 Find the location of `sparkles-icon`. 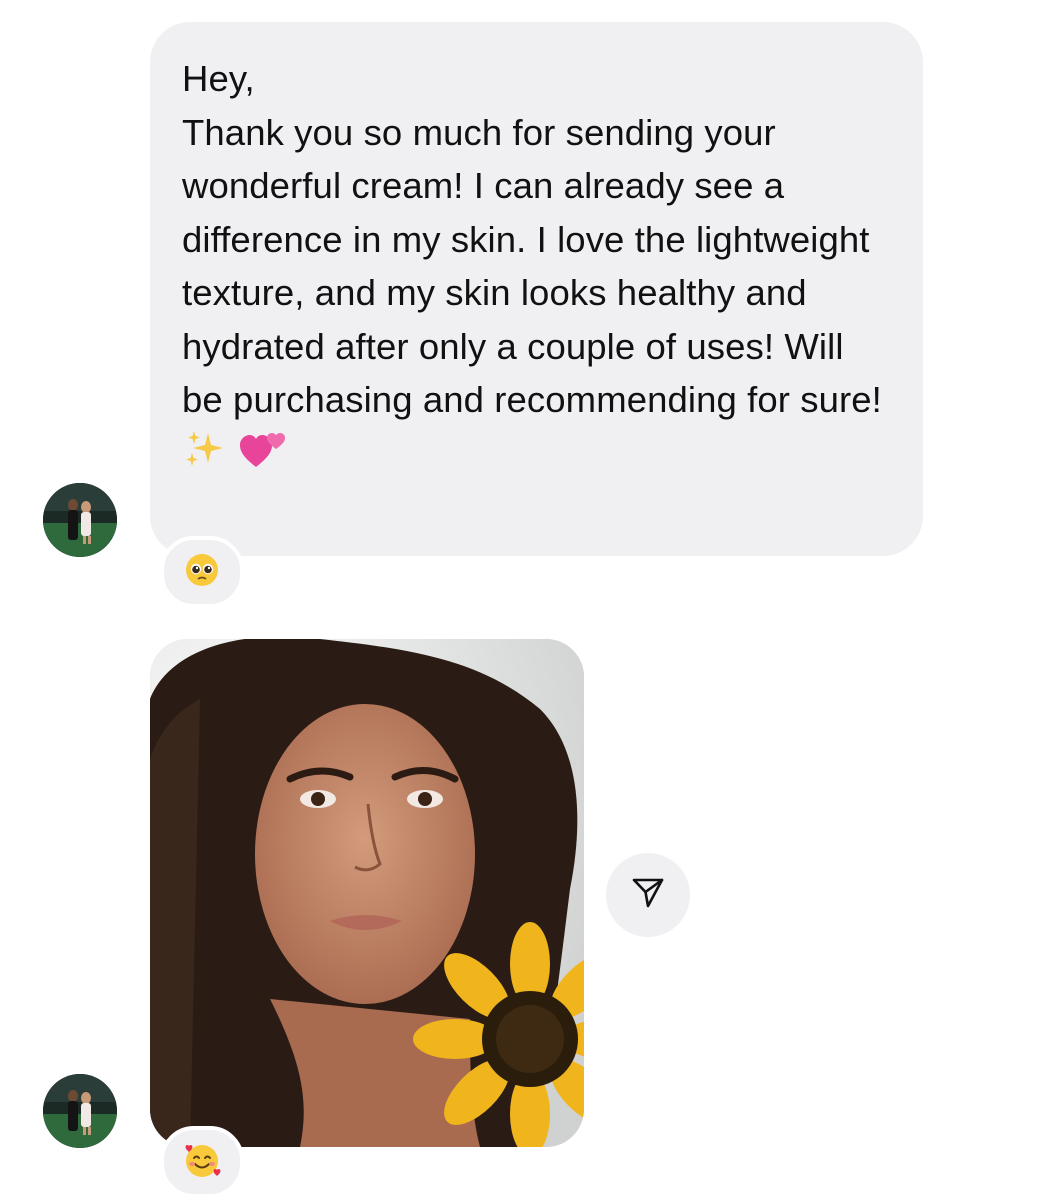

sparkles-icon is located at coordinates (205, 456).